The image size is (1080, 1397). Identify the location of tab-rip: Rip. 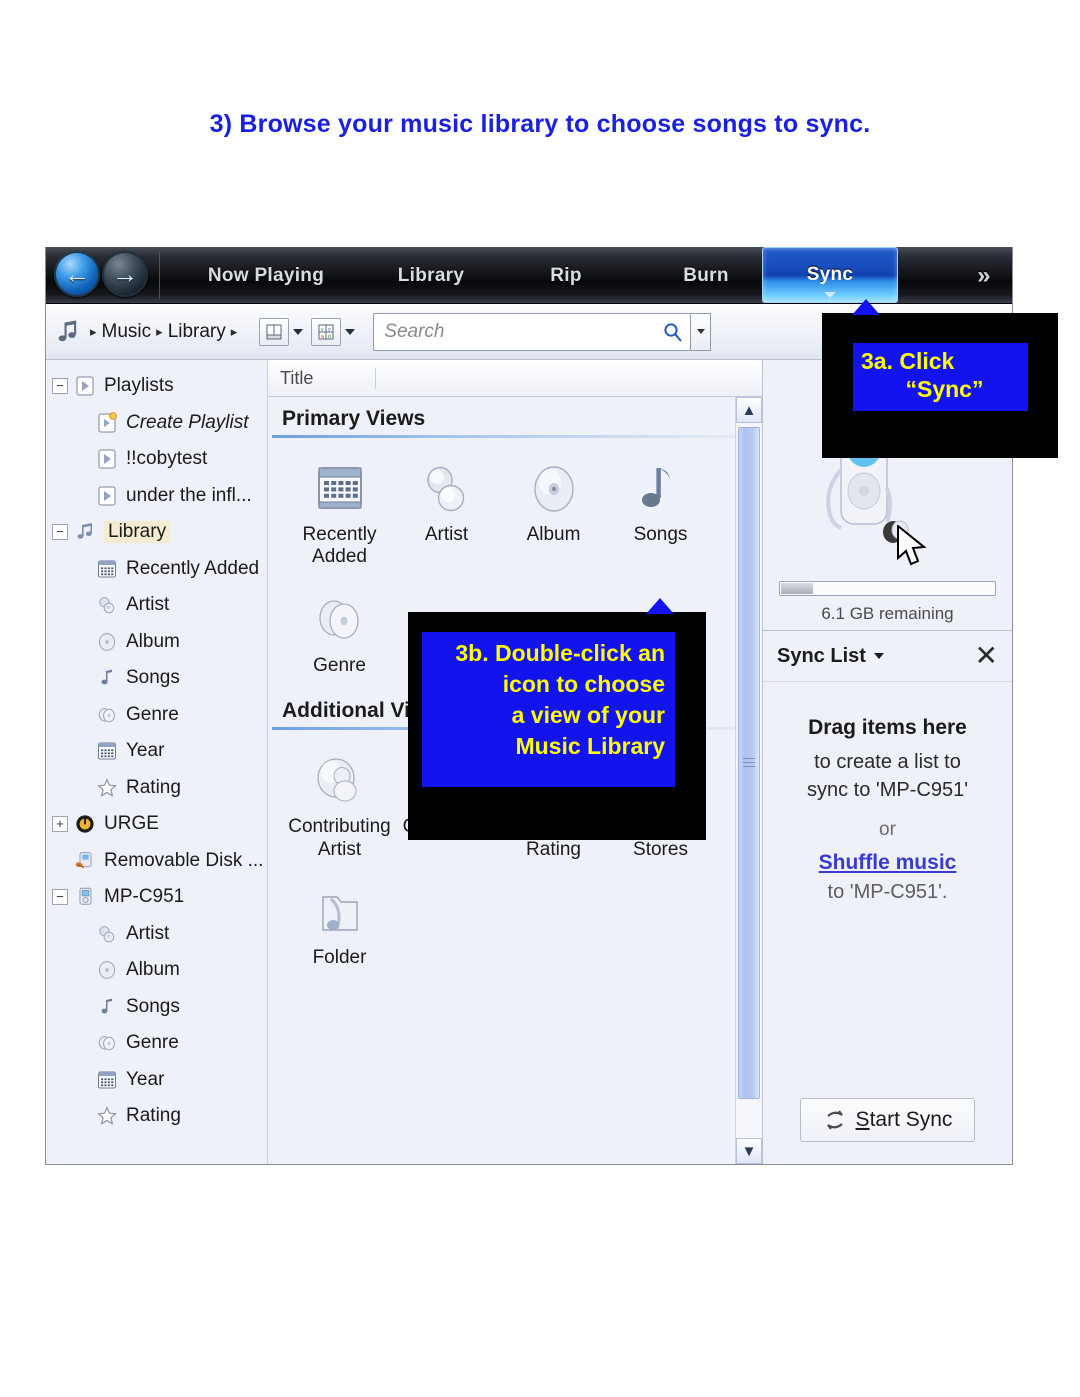
(566, 275).